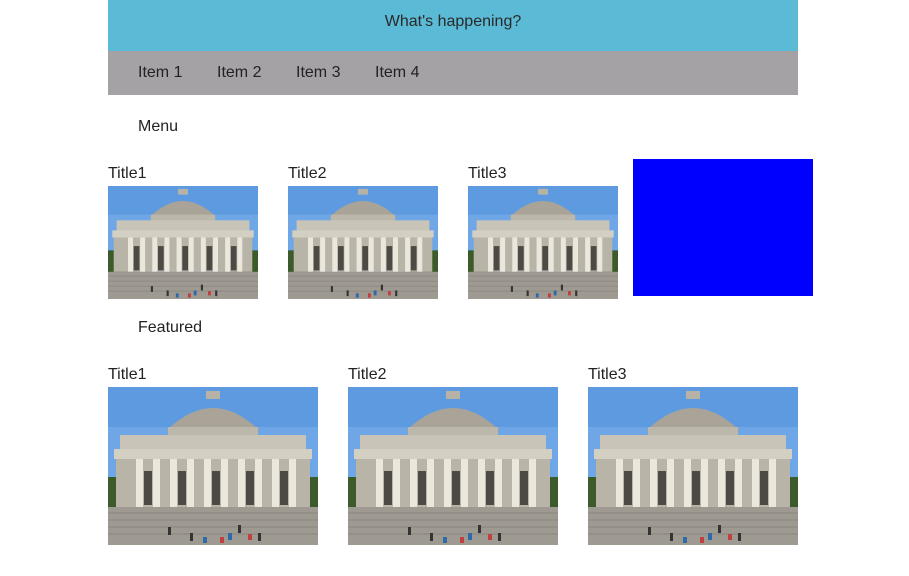 The height and width of the screenshot is (576, 909). Describe the element at coordinates (160, 73) in the screenshot. I see `nav-item-1: Item 1` at that location.